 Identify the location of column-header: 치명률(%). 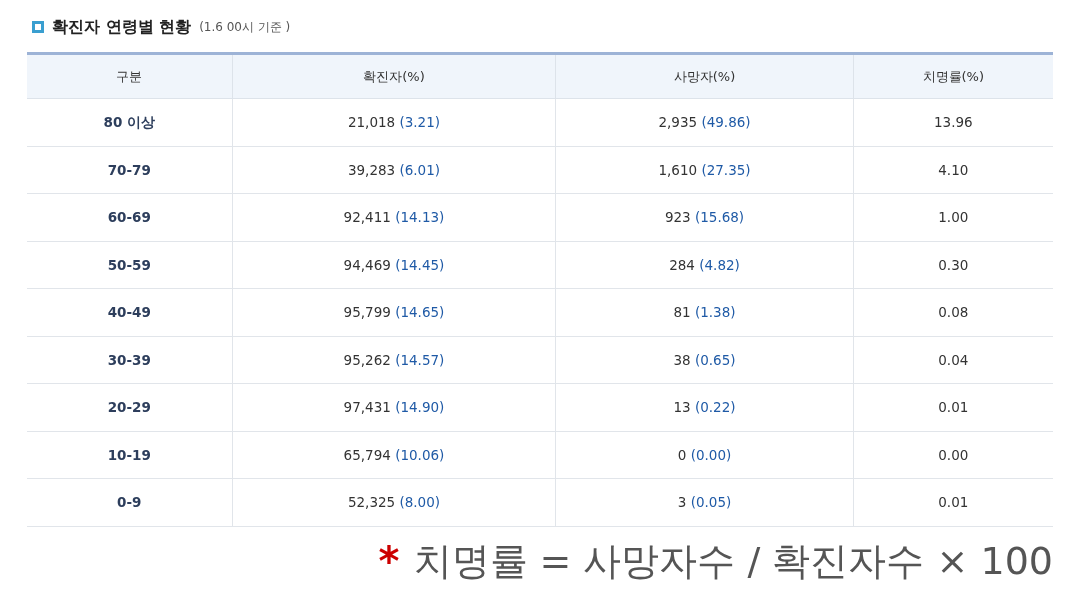
(953, 76).